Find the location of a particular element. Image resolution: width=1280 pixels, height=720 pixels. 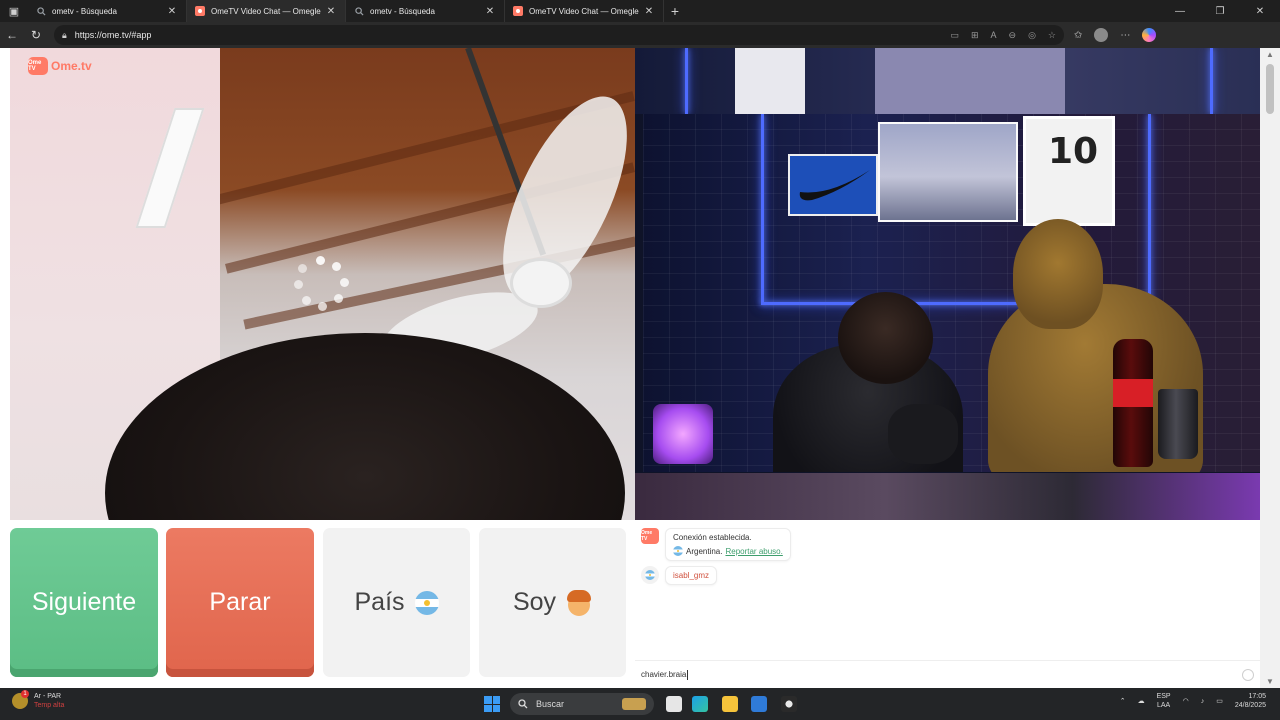

stop-button: Parar is located at coordinates (240, 602).